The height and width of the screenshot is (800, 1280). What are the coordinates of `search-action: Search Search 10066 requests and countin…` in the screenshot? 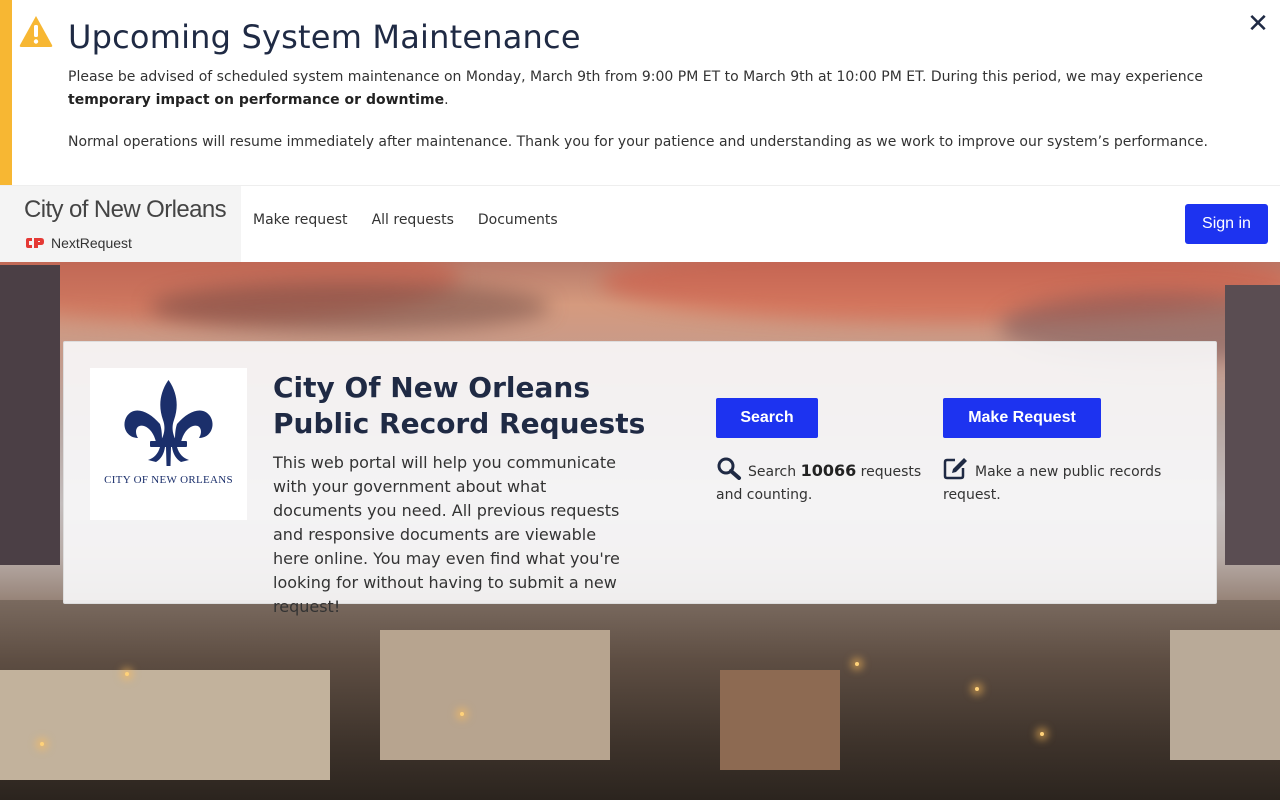 It's located at (821, 452).